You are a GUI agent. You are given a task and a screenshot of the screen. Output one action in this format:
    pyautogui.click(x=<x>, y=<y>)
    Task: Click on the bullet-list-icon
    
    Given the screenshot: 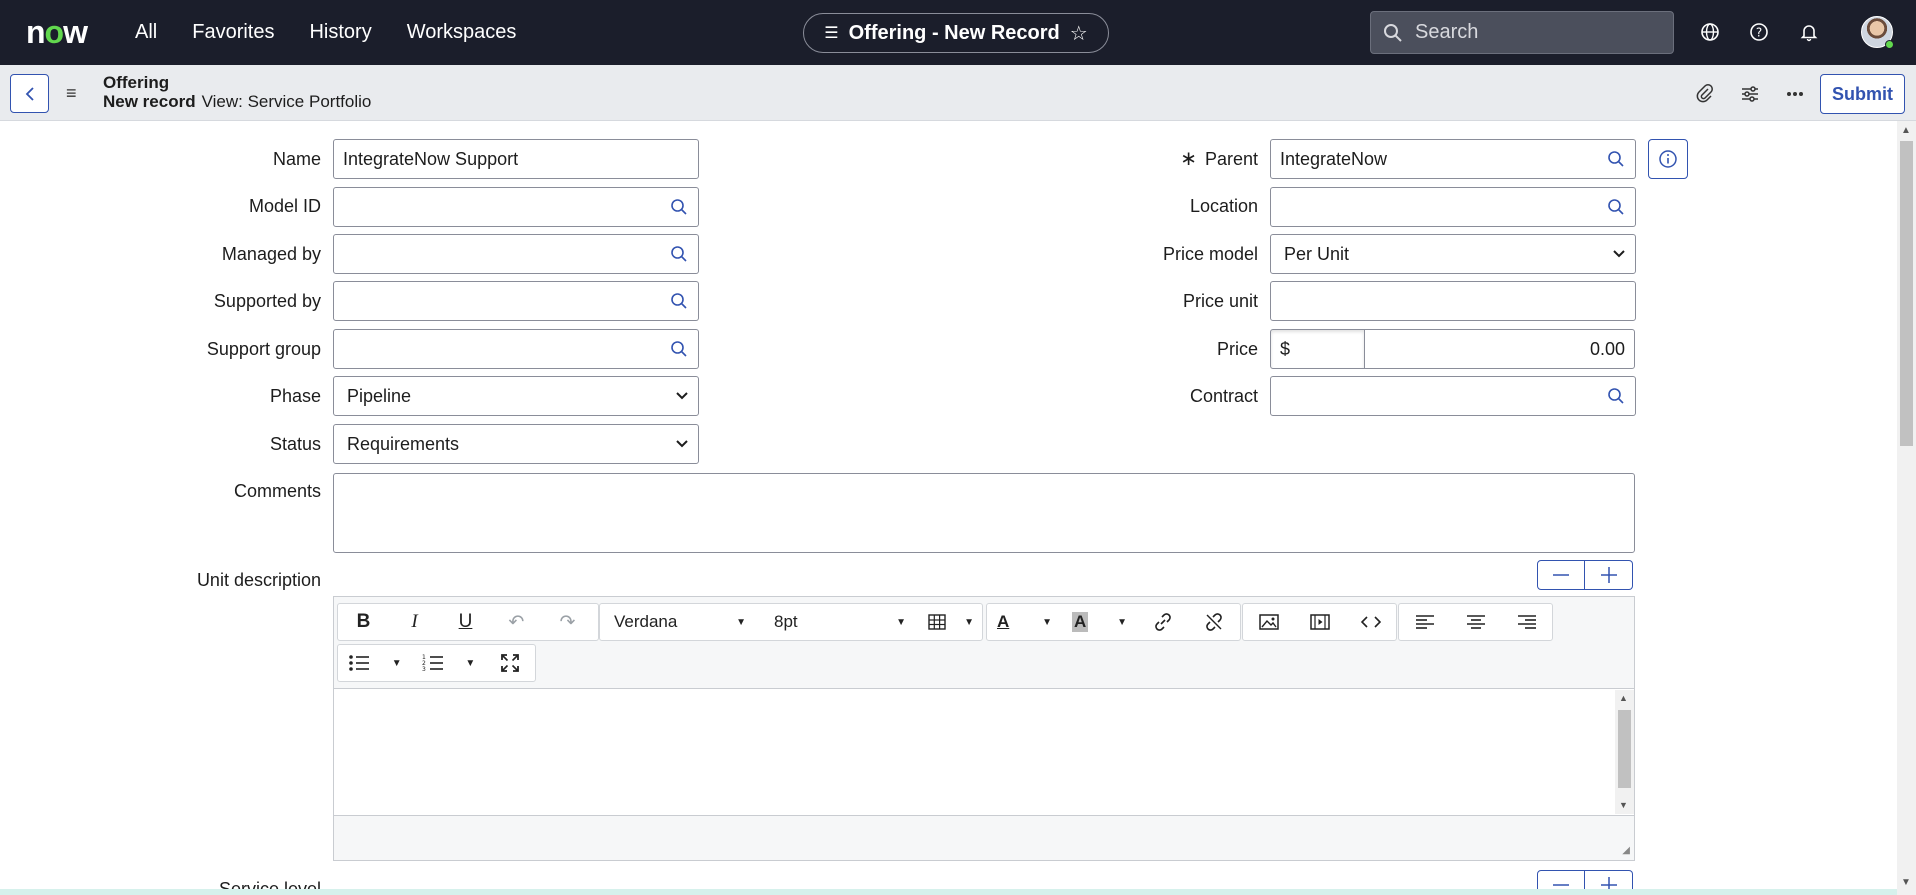 What is the action you would take?
    pyautogui.click(x=359, y=663)
    